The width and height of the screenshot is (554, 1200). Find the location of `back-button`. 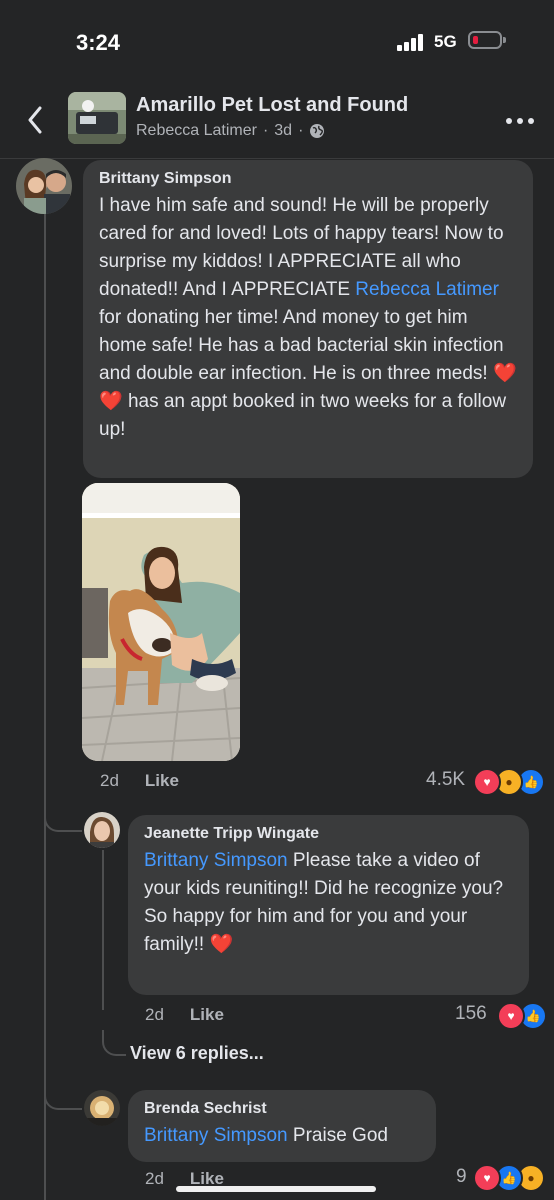

back-button is located at coordinates (36, 120).